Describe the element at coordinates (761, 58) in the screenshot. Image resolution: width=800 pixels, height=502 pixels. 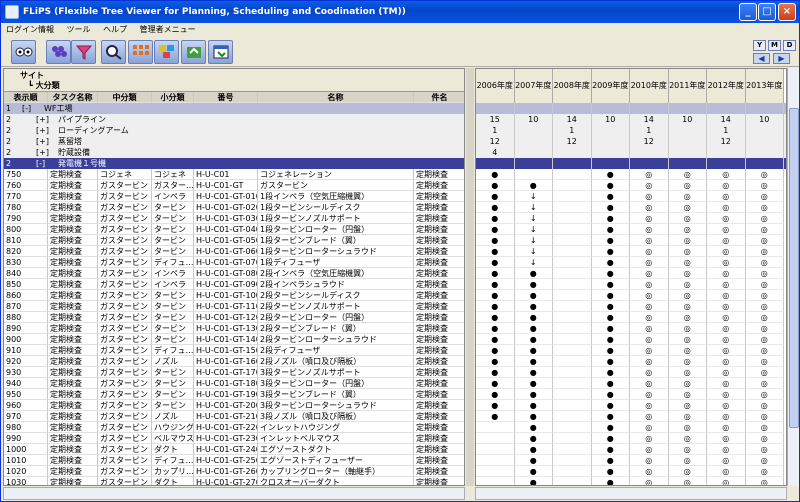
I see `scroll-left-button: ◀` at that location.